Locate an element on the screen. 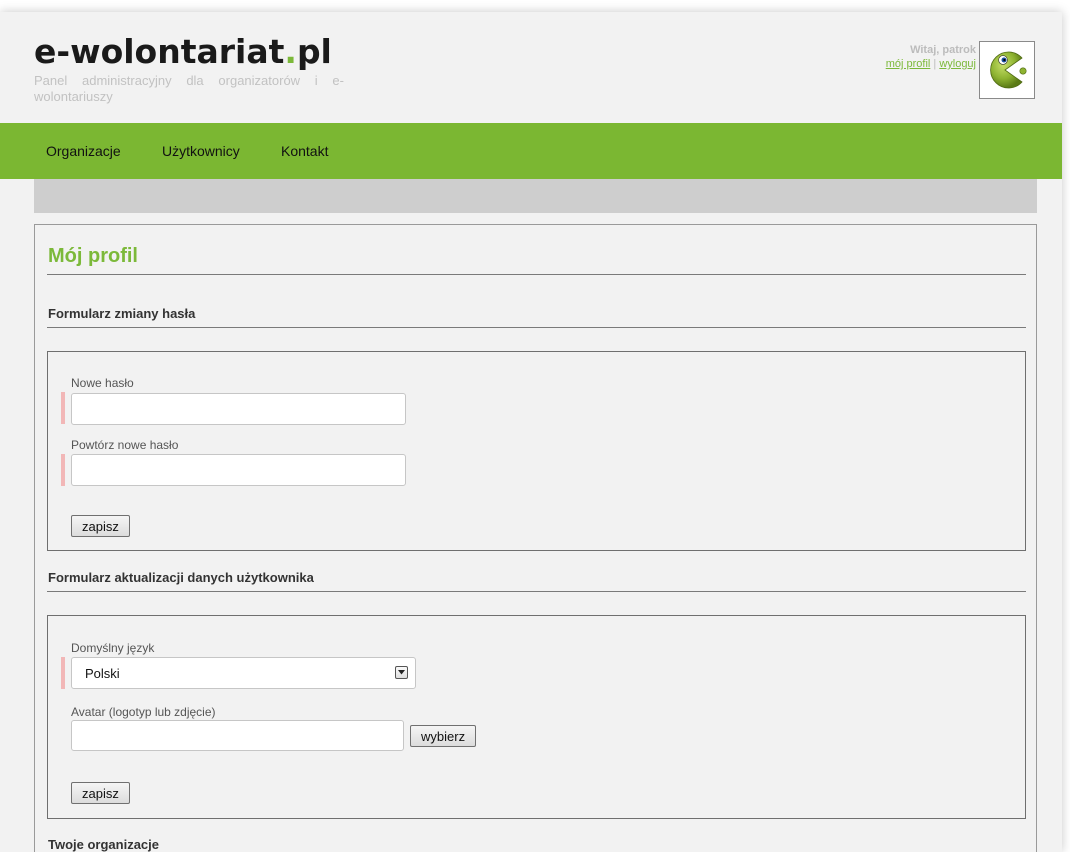  logout-link: wyloguj is located at coordinates (957, 64).